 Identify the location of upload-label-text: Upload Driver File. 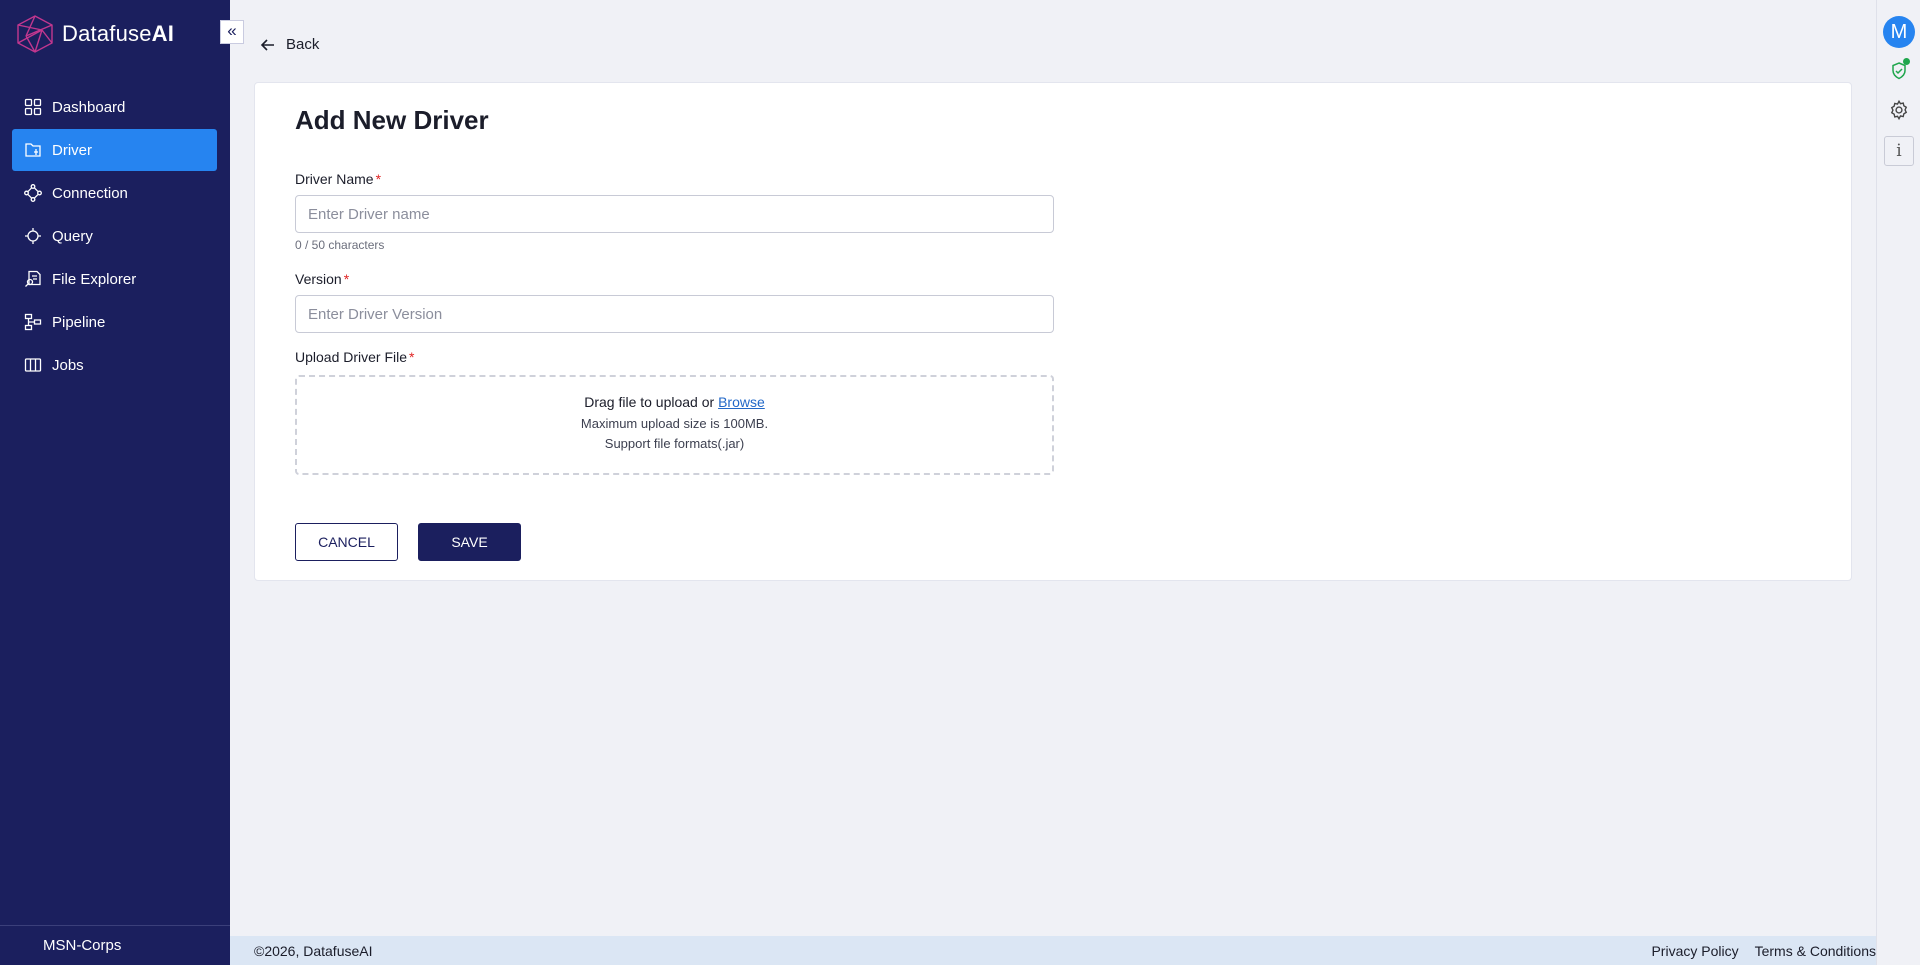
(351, 357).